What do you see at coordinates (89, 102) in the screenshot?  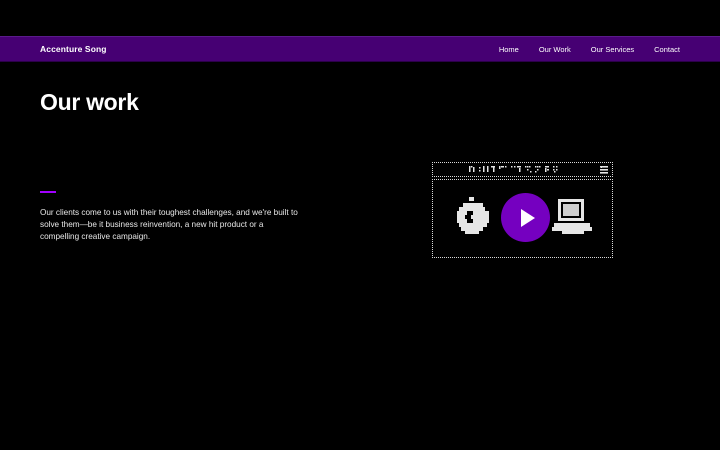 I see `page-title: Our work` at bounding box center [89, 102].